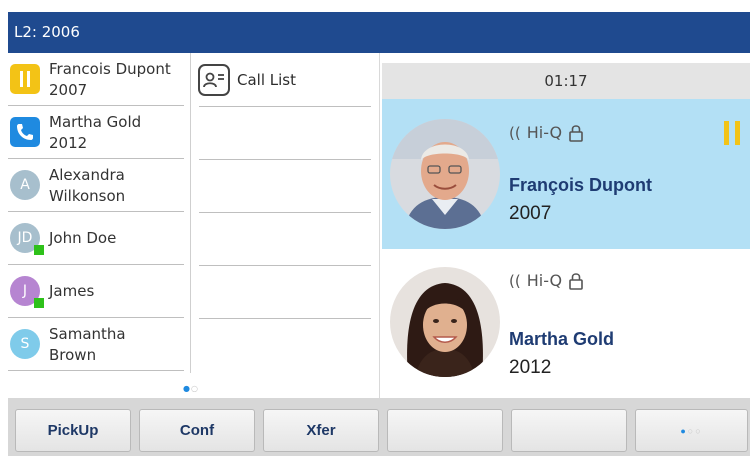  Describe the element at coordinates (87, 344) in the screenshot. I see `contact-label: Samantha Brown` at that location.